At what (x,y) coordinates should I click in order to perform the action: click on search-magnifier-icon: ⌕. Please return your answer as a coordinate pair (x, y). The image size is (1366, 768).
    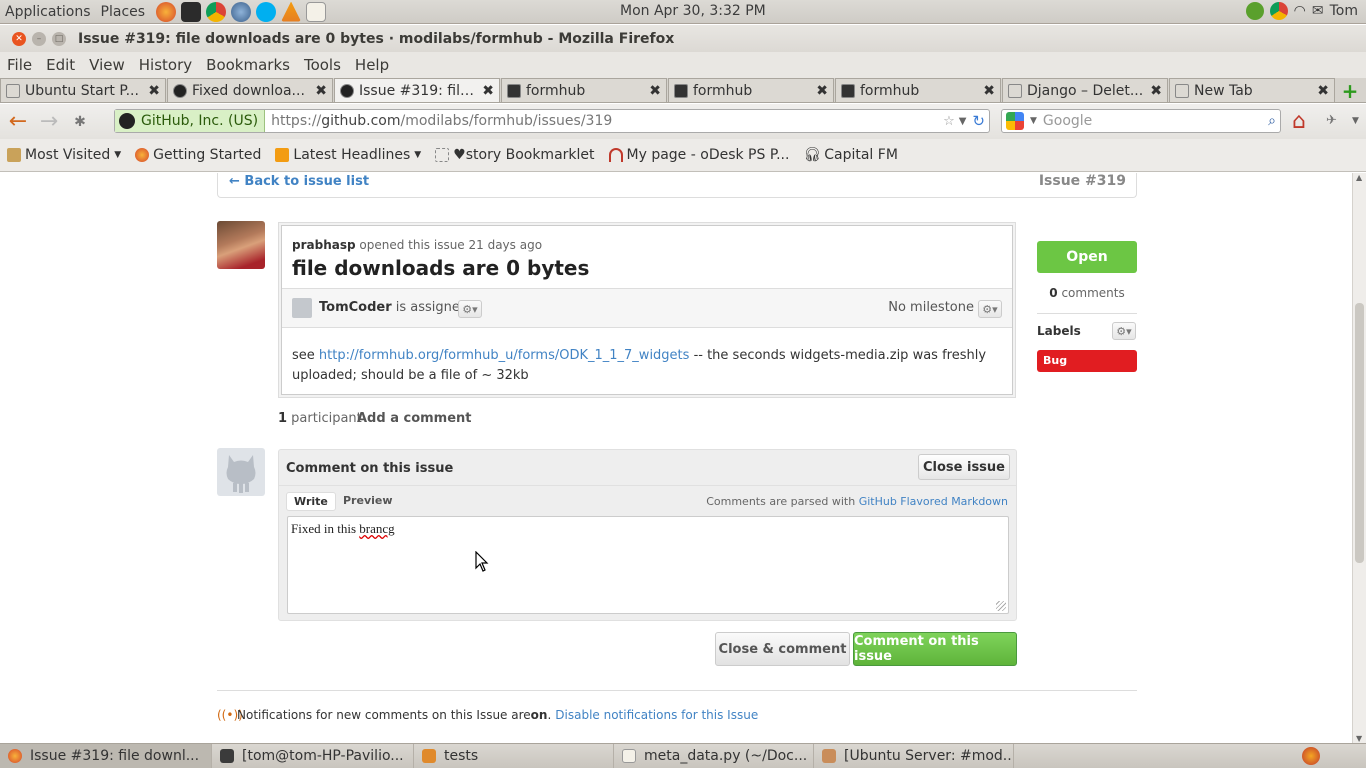
    Looking at the image, I should click on (1272, 121).